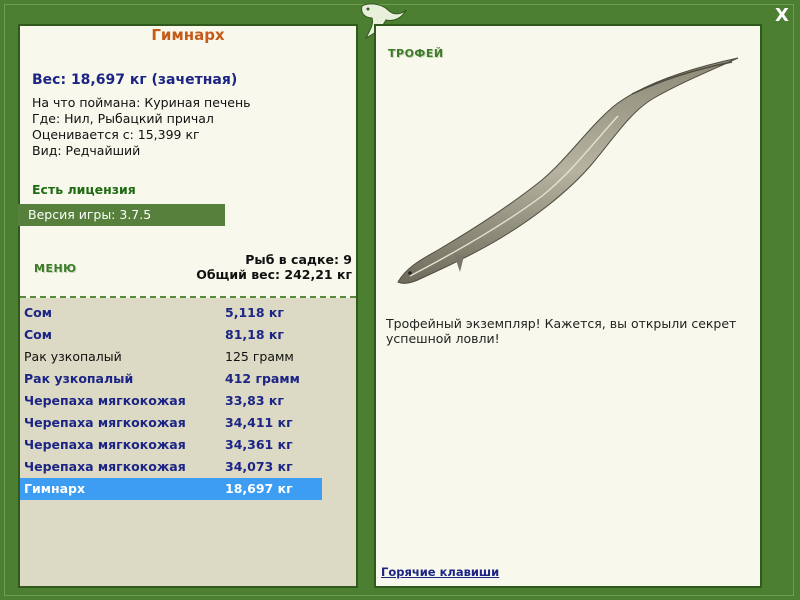 This screenshot has height=600, width=800. Describe the element at coordinates (440, 572) in the screenshot. I see `hotkeys-link: Горячие клавиши` at that location.